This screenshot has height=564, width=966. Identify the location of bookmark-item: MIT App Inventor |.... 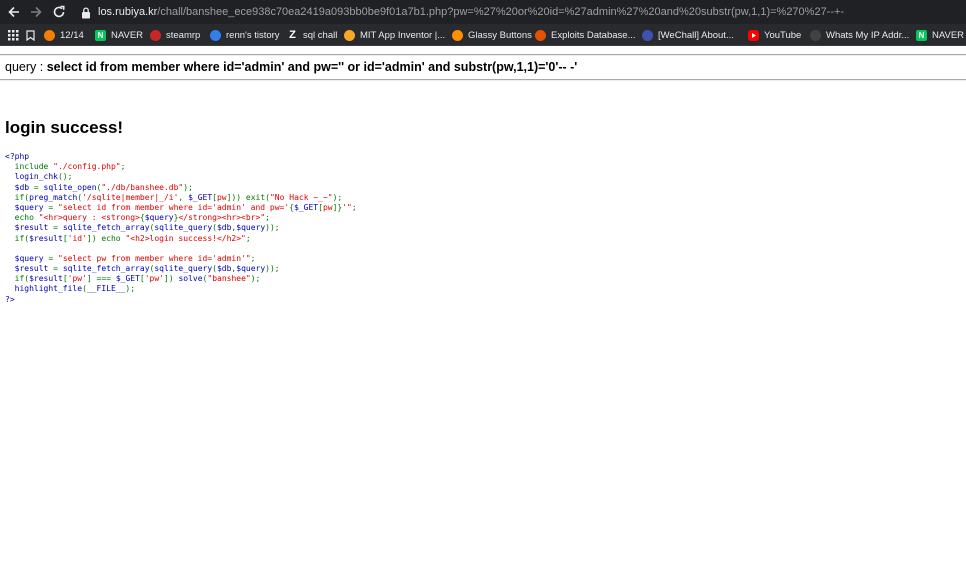
(394, 35).